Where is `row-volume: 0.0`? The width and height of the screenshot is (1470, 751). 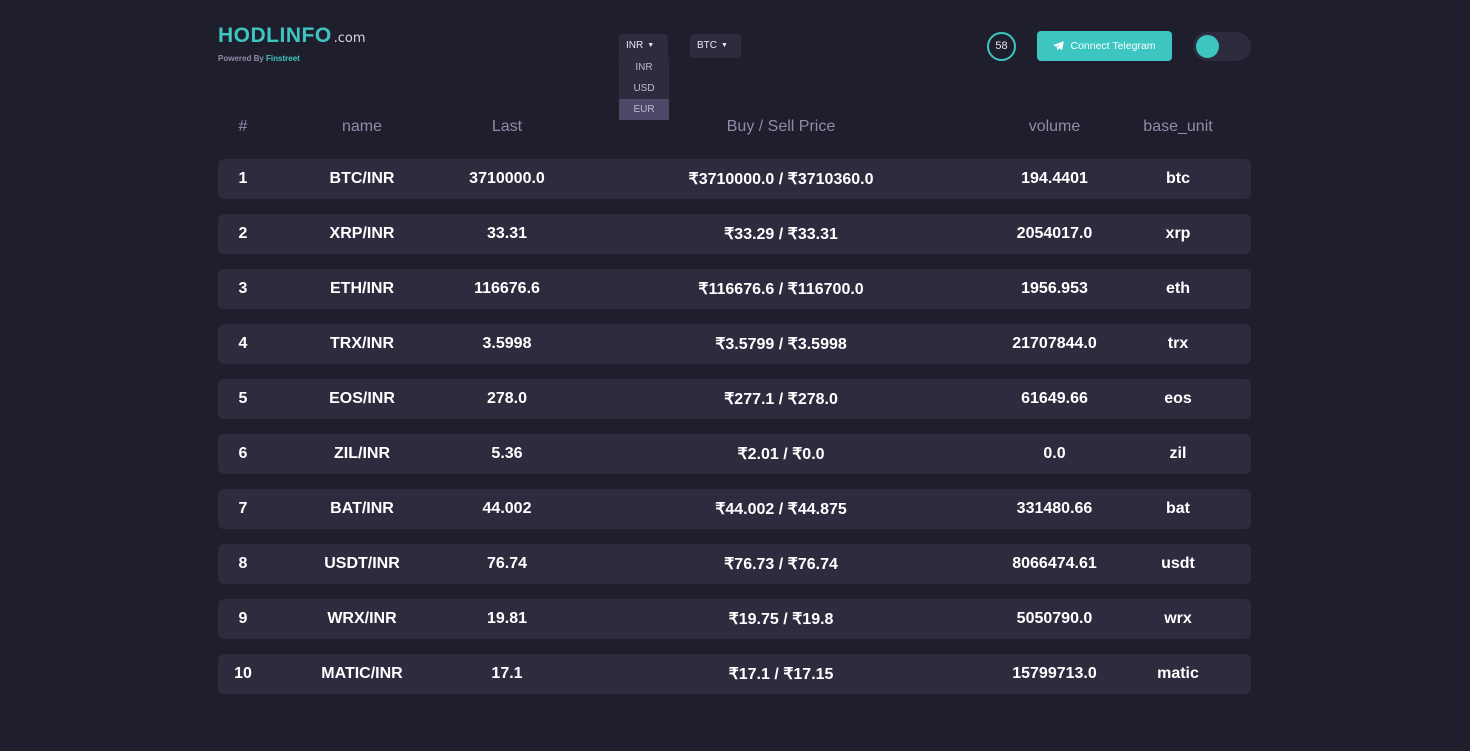 row-volume: 0.0 is located at coordinates (1054, 453).